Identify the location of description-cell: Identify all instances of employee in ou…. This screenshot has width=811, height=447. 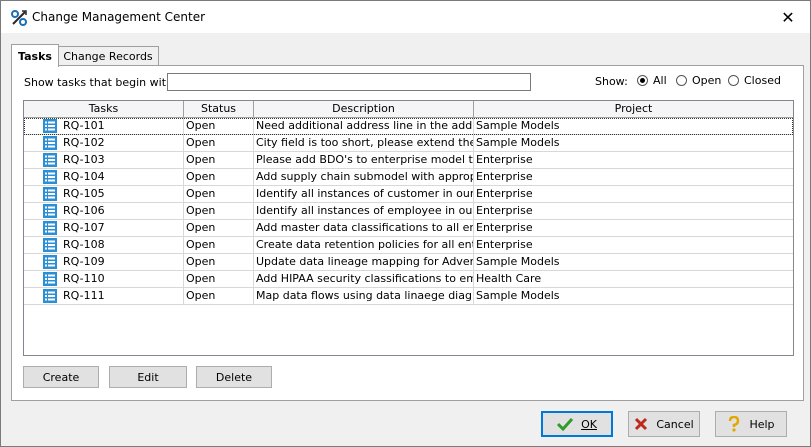
(364, 211).